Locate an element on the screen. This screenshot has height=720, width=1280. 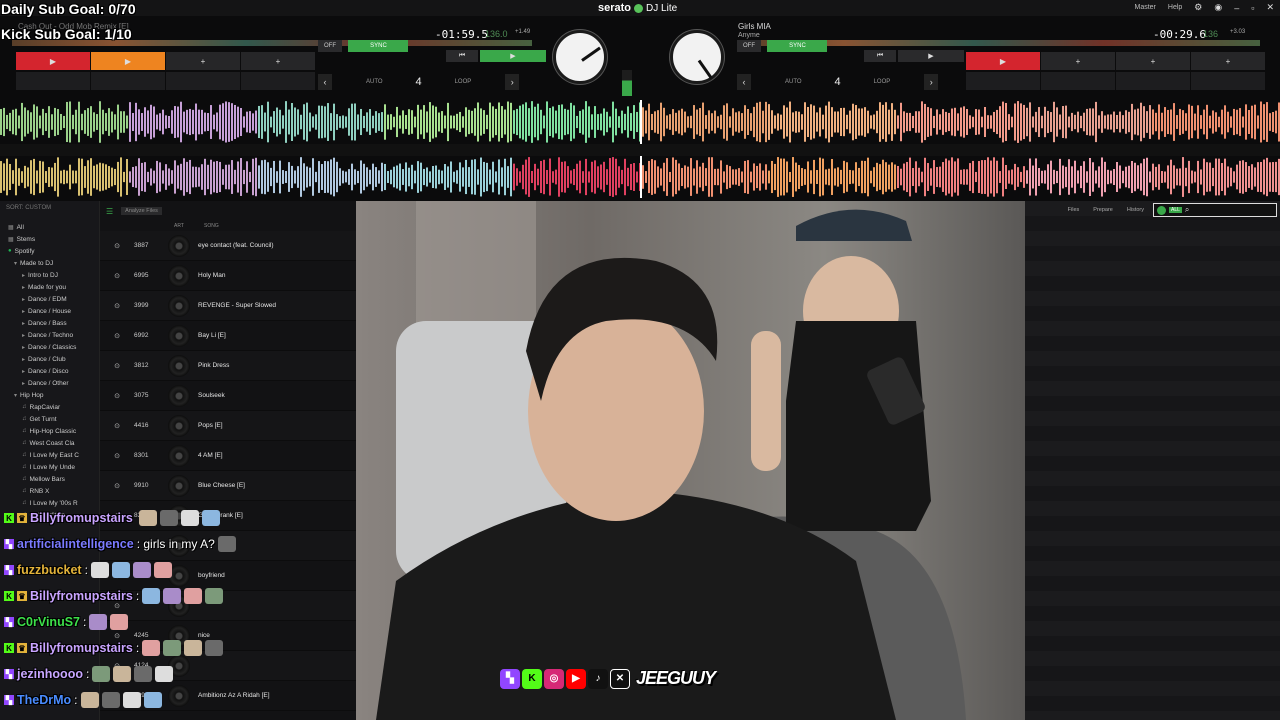
deck-right-loop-label: LOOP is located at coordinates (882, 82).